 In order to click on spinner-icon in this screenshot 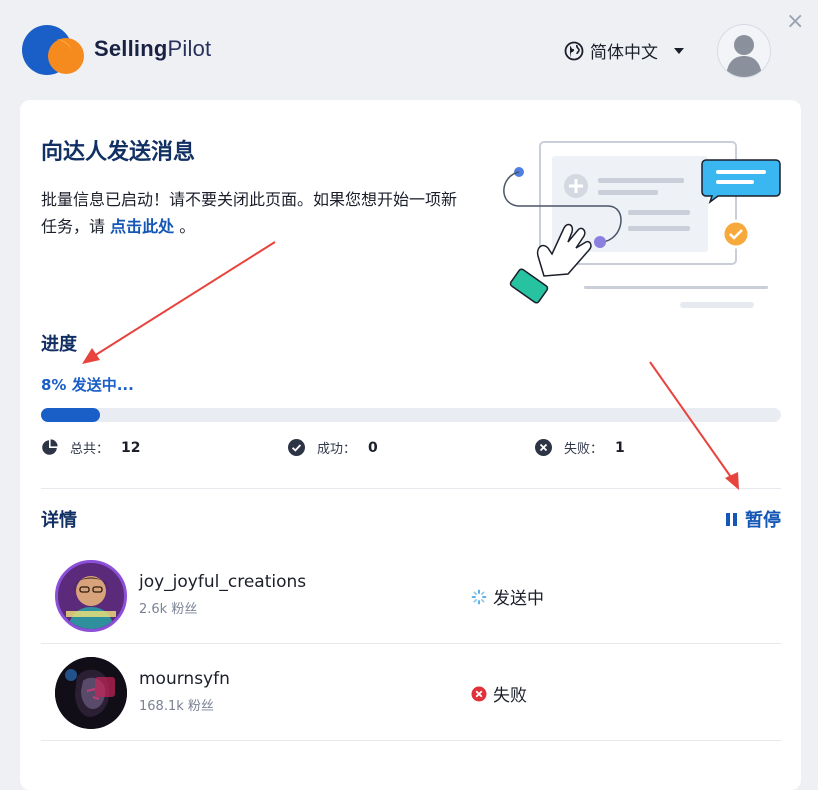, I will do `click(479, 596)`.